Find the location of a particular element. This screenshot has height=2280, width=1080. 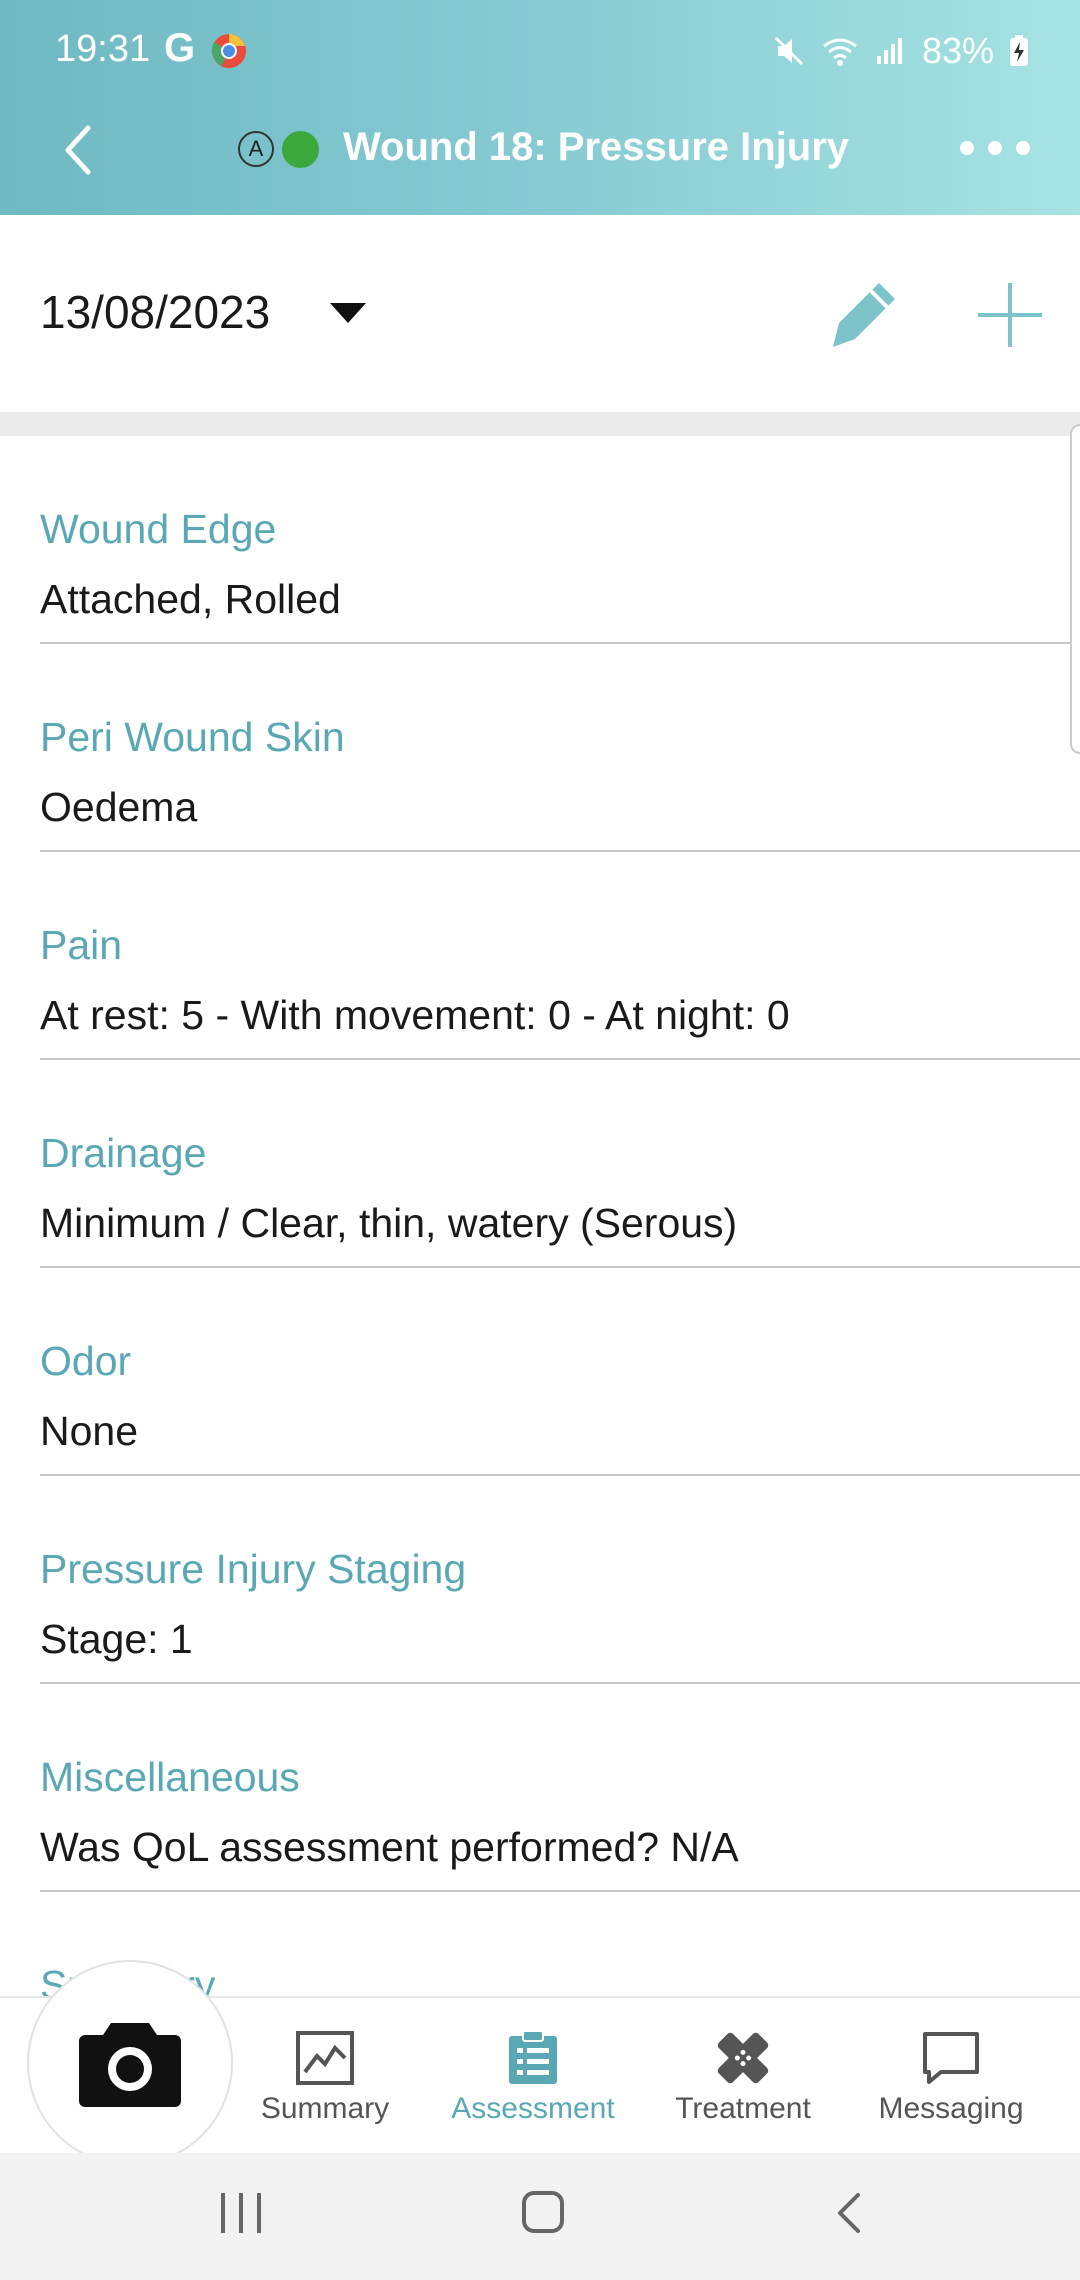

nav-summary: Summary is located at coordinates (325, 2080).